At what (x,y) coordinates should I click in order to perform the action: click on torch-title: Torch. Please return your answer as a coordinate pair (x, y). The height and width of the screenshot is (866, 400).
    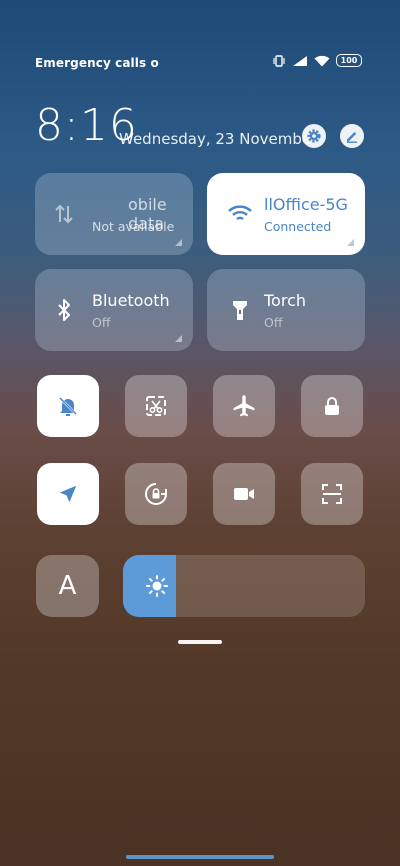
    Looking at the image, I should click on (285, 300).